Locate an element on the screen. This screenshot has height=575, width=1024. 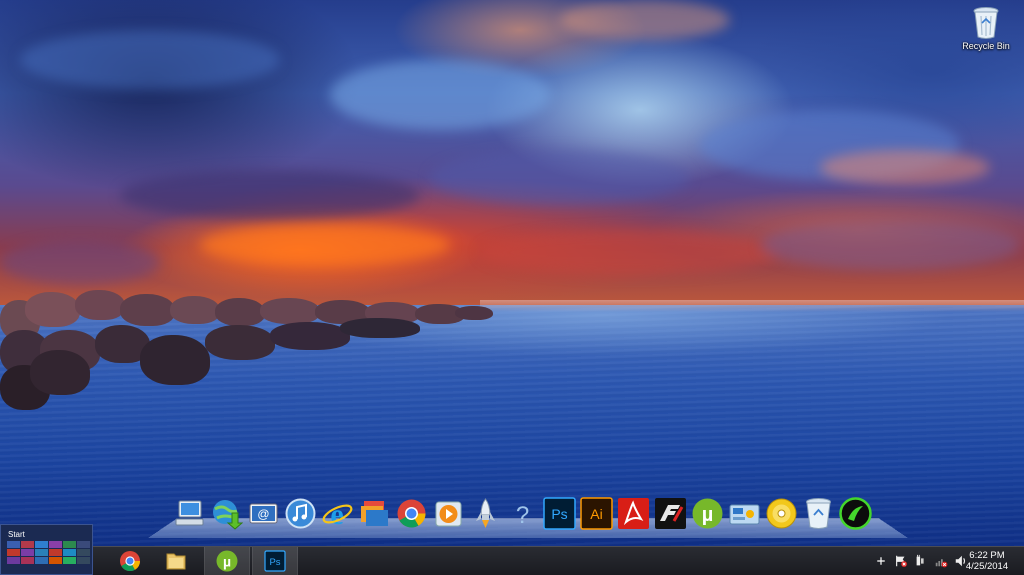
svg-text: e is located at coordinates (336, 514).